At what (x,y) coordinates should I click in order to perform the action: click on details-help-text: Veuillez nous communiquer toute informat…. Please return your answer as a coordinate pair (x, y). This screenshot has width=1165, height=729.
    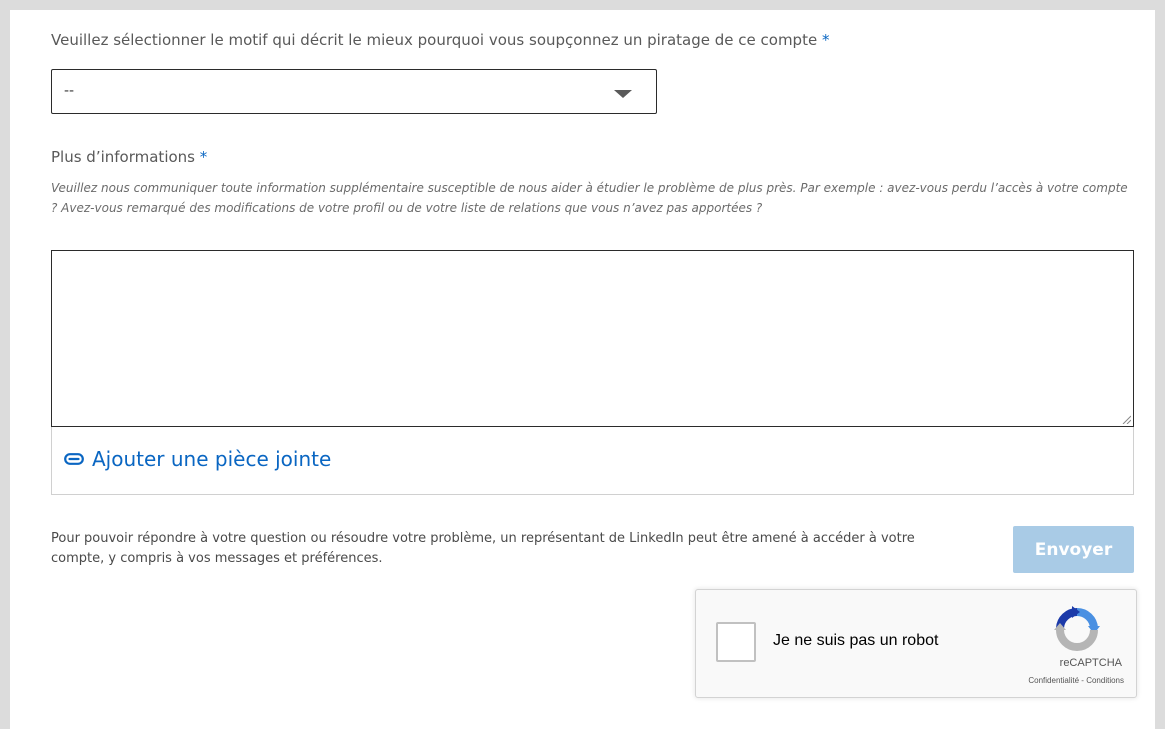
    Looking at the image, I should click on (589, 198).